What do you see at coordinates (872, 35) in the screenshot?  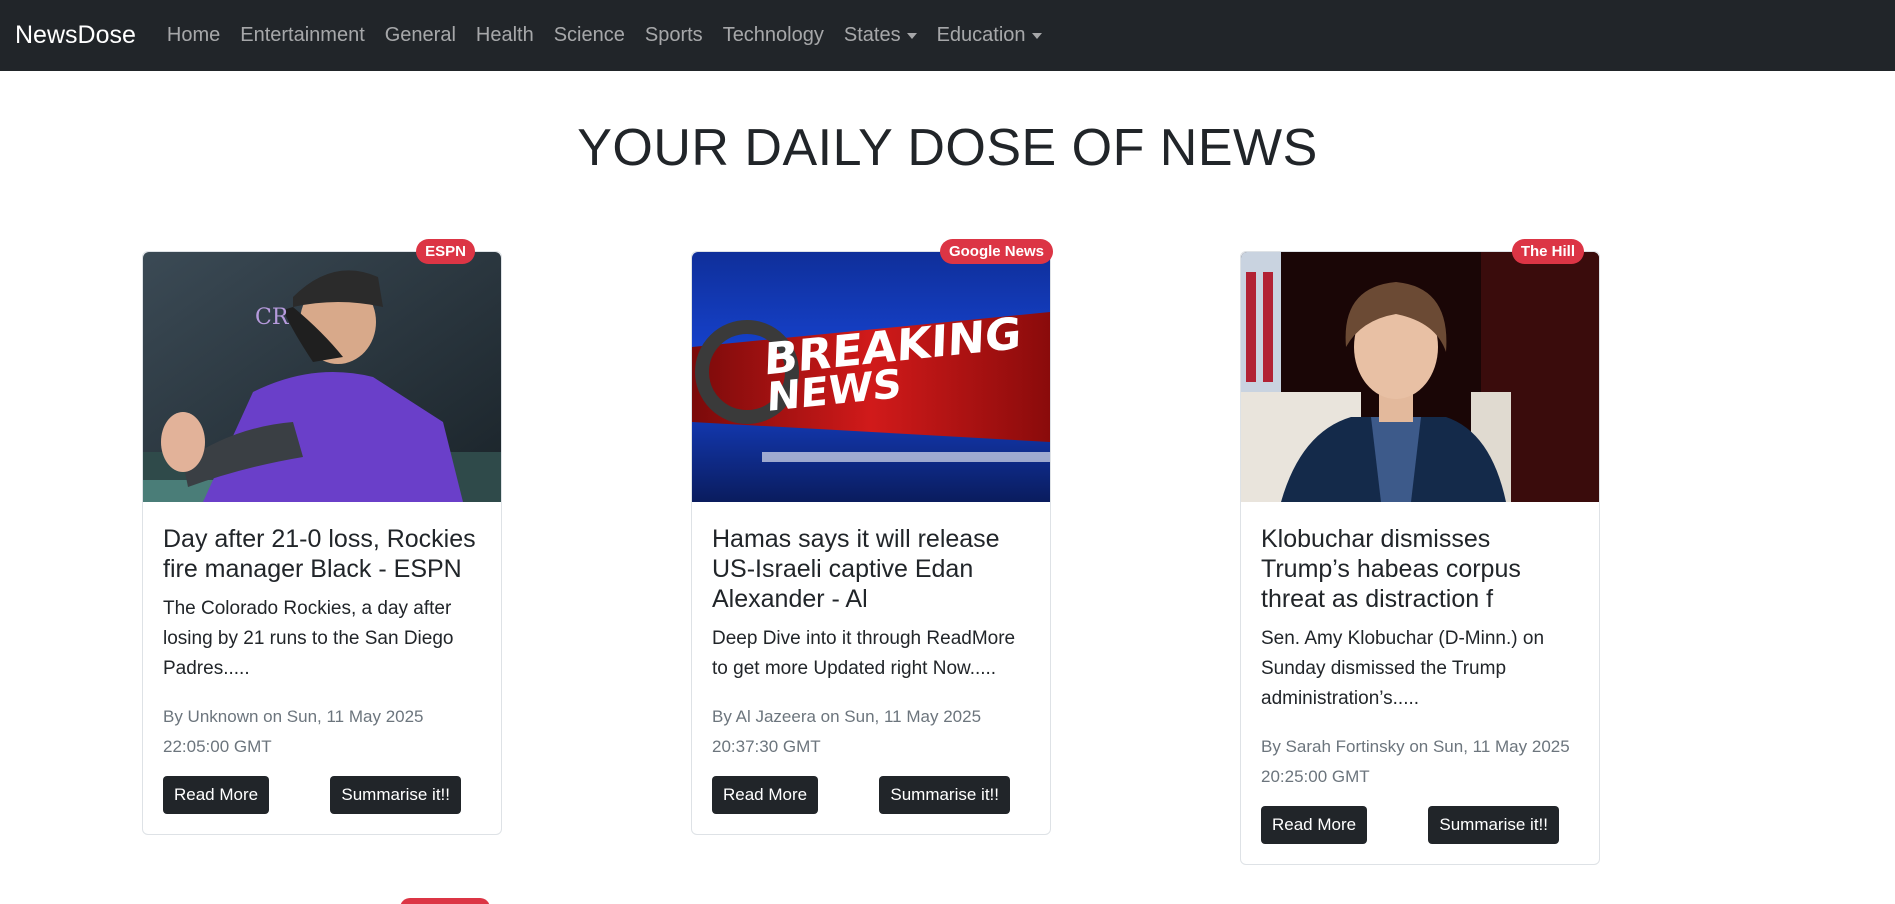 I see `nav-dropdown-states-label: States` at bounding box center [872, 35].